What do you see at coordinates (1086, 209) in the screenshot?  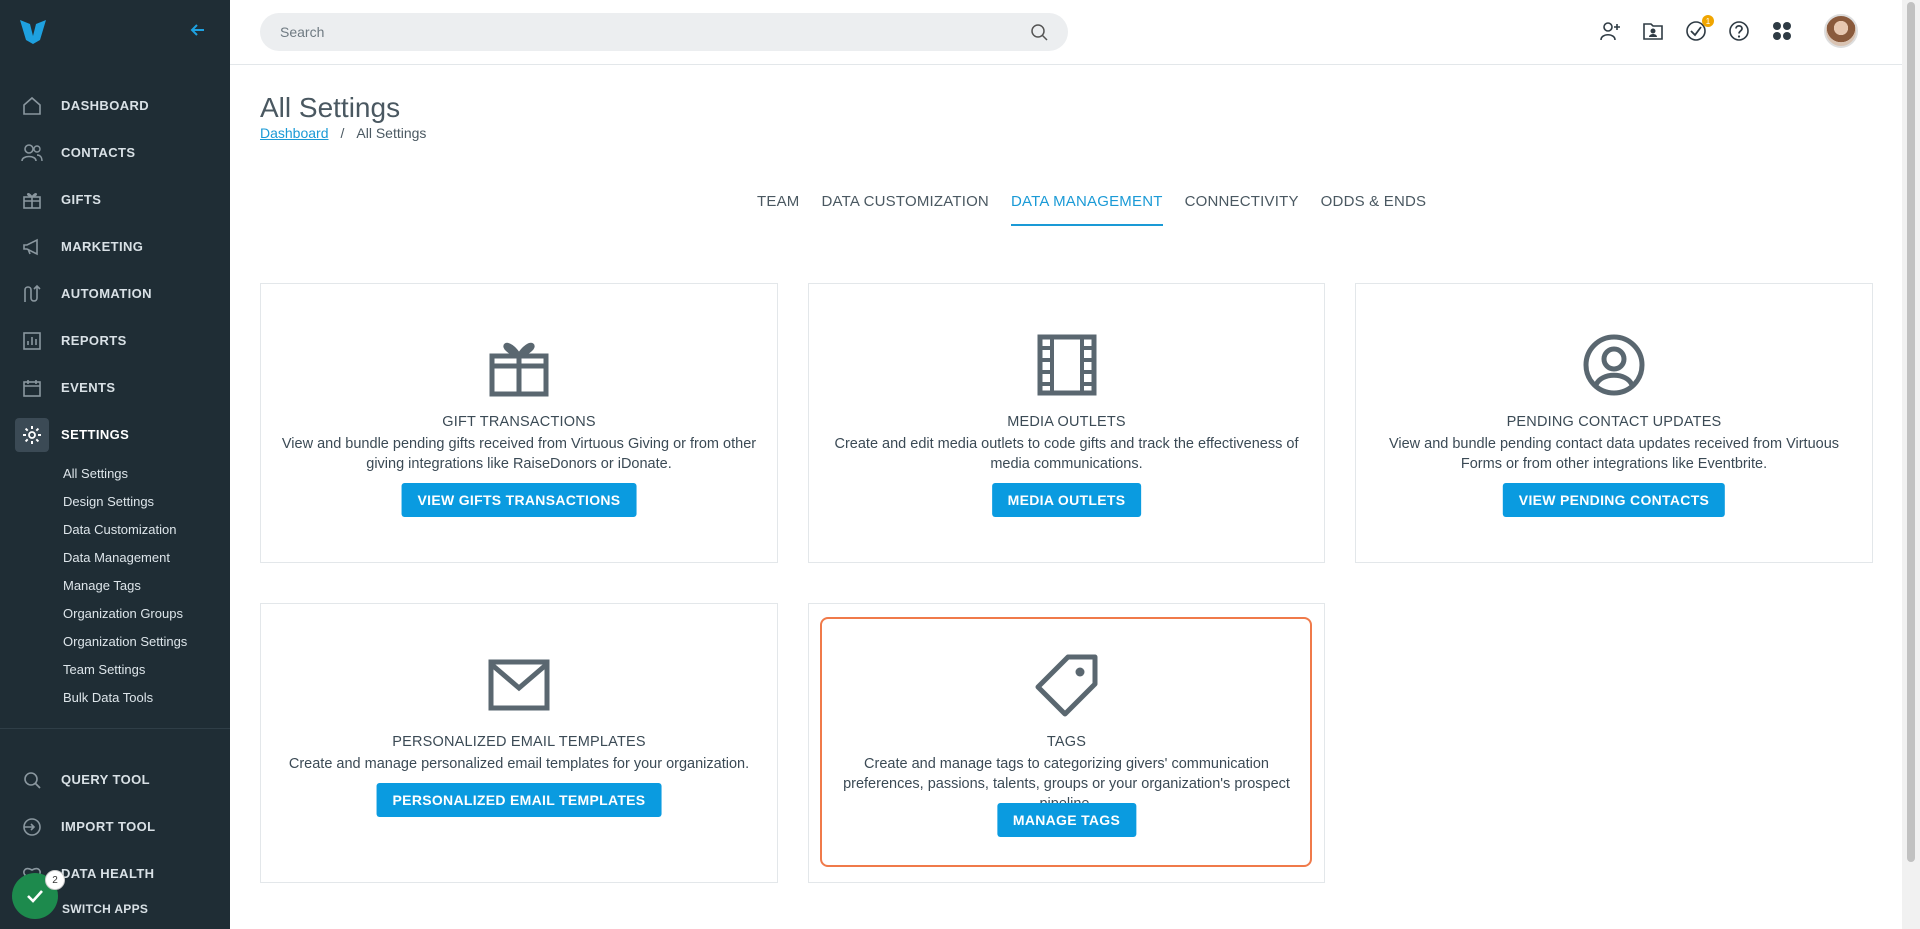 I see `tab-data-management: DATA MANAGEMENT` at bounding box center [1086, 209].